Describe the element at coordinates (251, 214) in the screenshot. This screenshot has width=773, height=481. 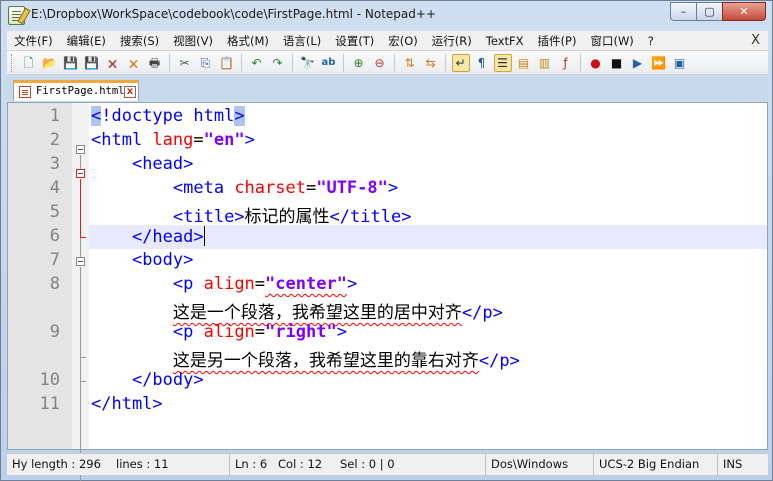
I see `code-line: <title>标记的属性</title>` at that location.